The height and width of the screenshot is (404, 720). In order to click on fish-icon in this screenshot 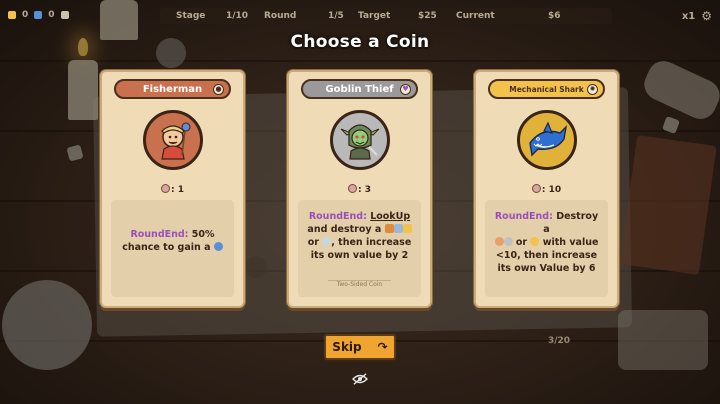, I will do `click(218, 246)`.